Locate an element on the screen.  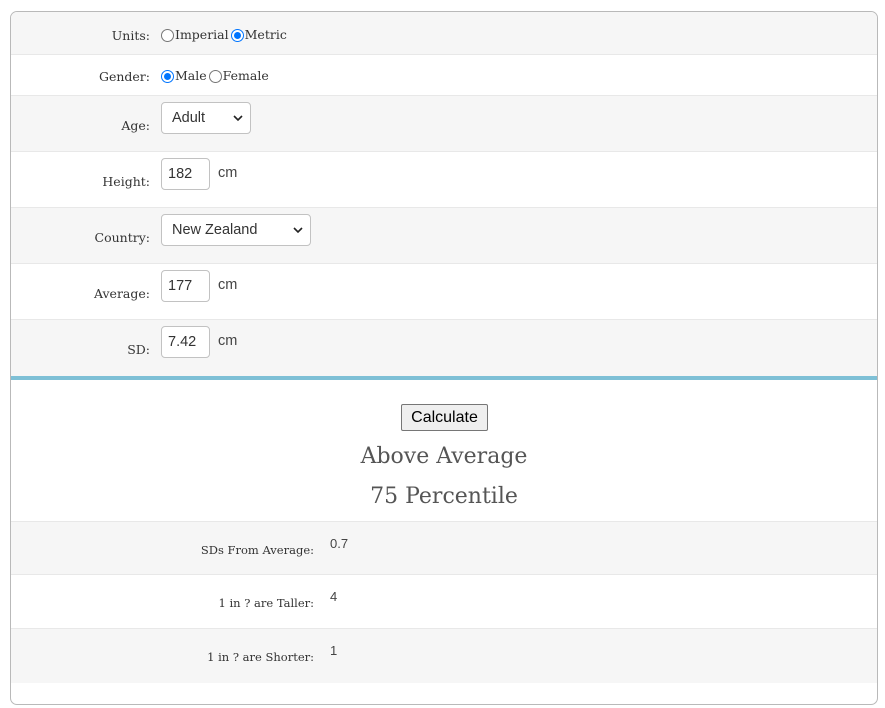
units-label: Units: is located at coordinates (130, 35).